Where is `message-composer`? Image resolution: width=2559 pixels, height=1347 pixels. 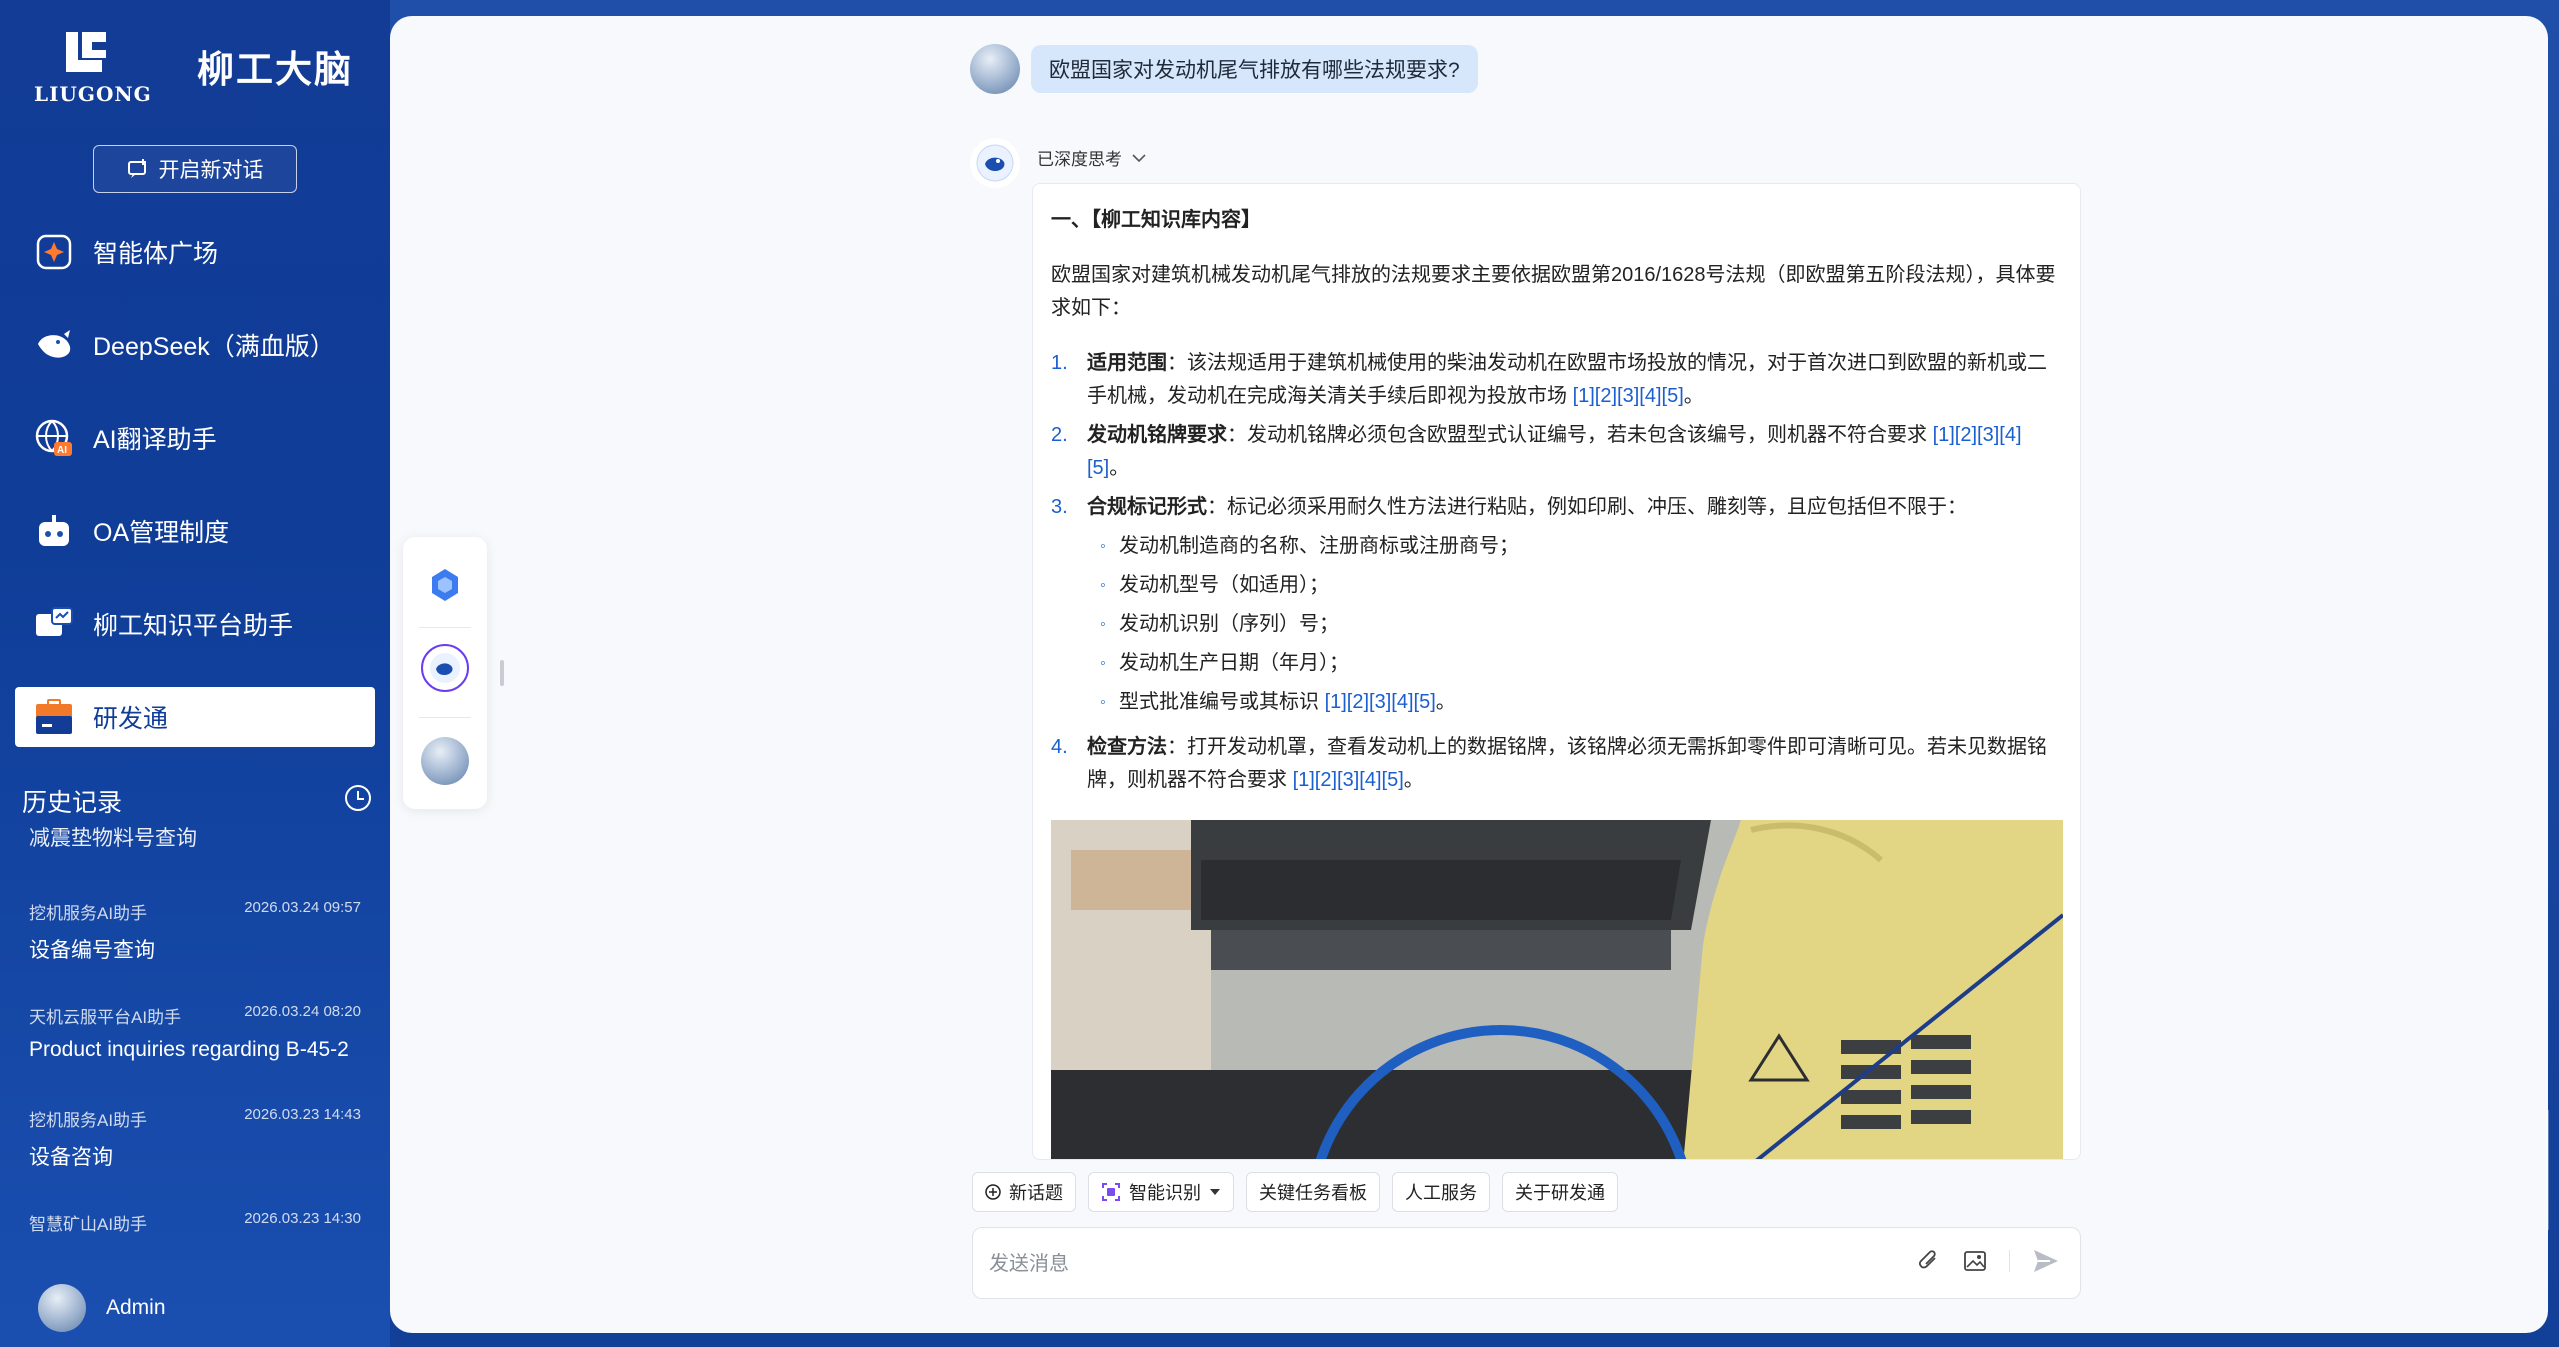
message-composer is located at coordinates (1526, 1263).